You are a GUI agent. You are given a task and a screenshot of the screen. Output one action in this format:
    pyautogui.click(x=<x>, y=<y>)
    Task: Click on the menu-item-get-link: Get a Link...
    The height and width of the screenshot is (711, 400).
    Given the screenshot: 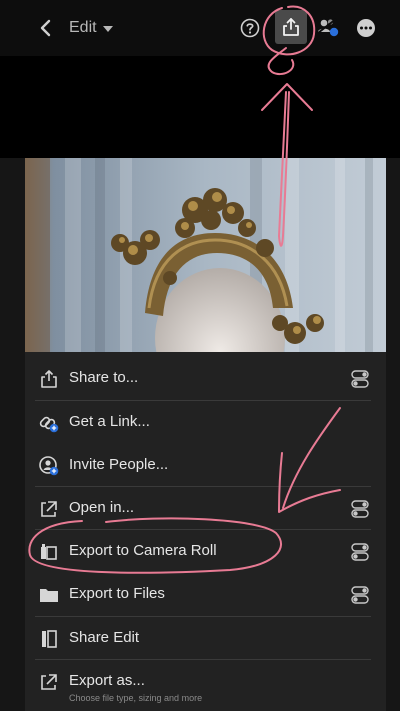 What is the action you would take?
    pyautogui.click(x=205, y=422)
    